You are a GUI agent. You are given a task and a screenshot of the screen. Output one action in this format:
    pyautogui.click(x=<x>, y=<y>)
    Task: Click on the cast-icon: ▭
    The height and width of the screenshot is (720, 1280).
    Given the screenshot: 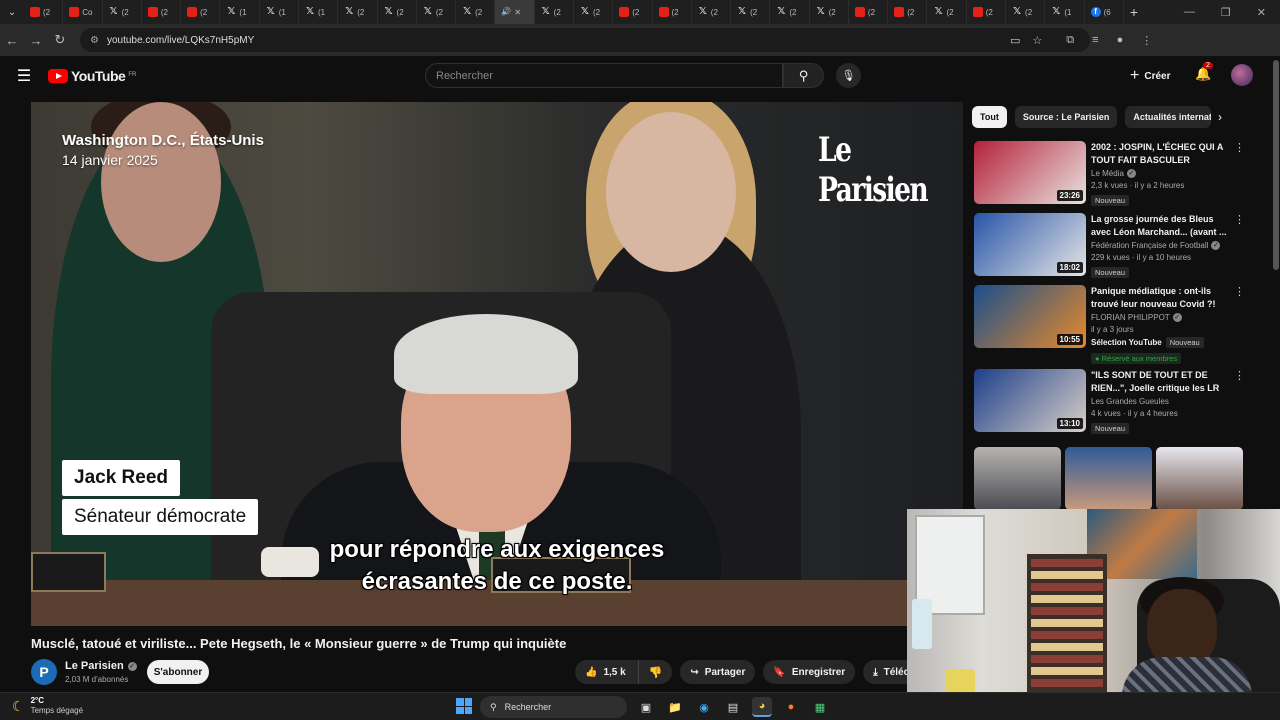 What is the action you would take?
    pyautogui.click(x=1015, y=40)
    